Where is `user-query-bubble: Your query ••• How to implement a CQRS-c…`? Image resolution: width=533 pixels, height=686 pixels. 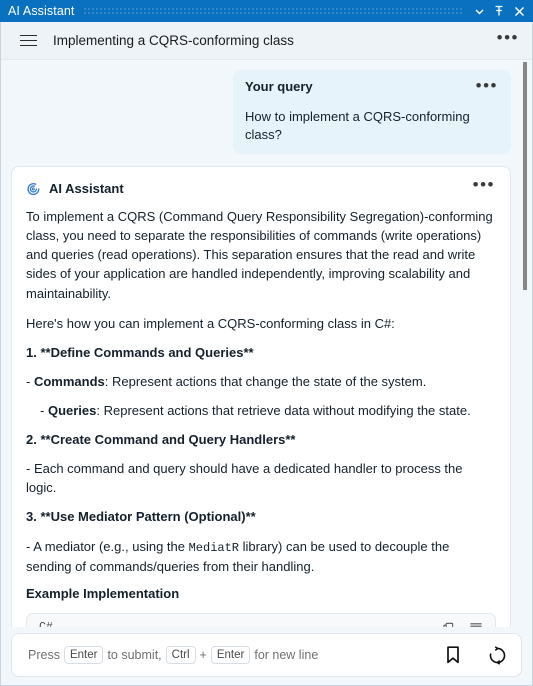
user-query-bubble: Your query ••• How to implement a CQRS-c… is located at coordinates (372, 112).